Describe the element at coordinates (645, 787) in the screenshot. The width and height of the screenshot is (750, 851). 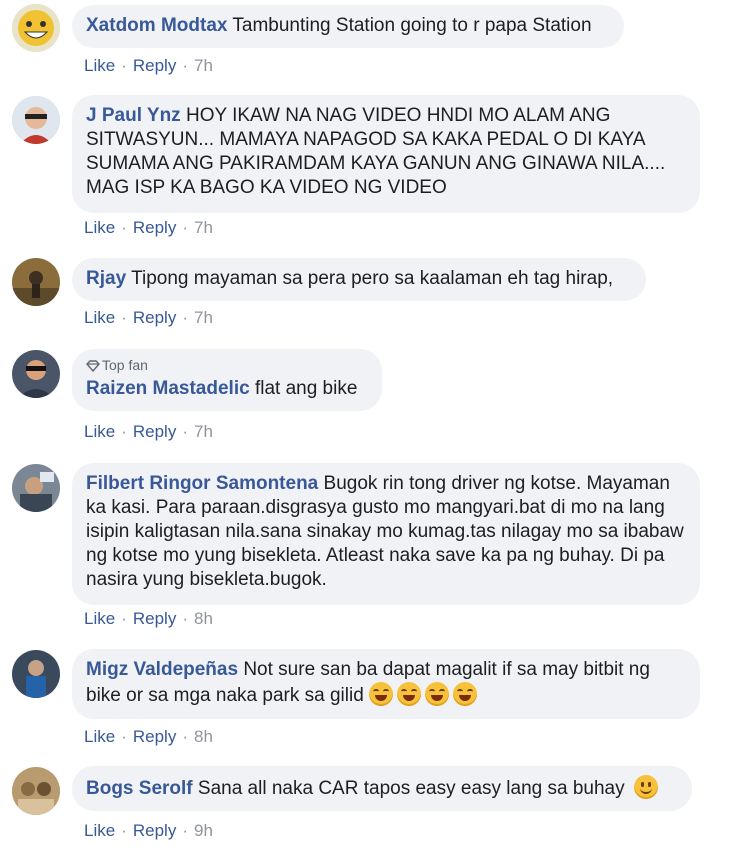
I see `smile-emoji` at that location.